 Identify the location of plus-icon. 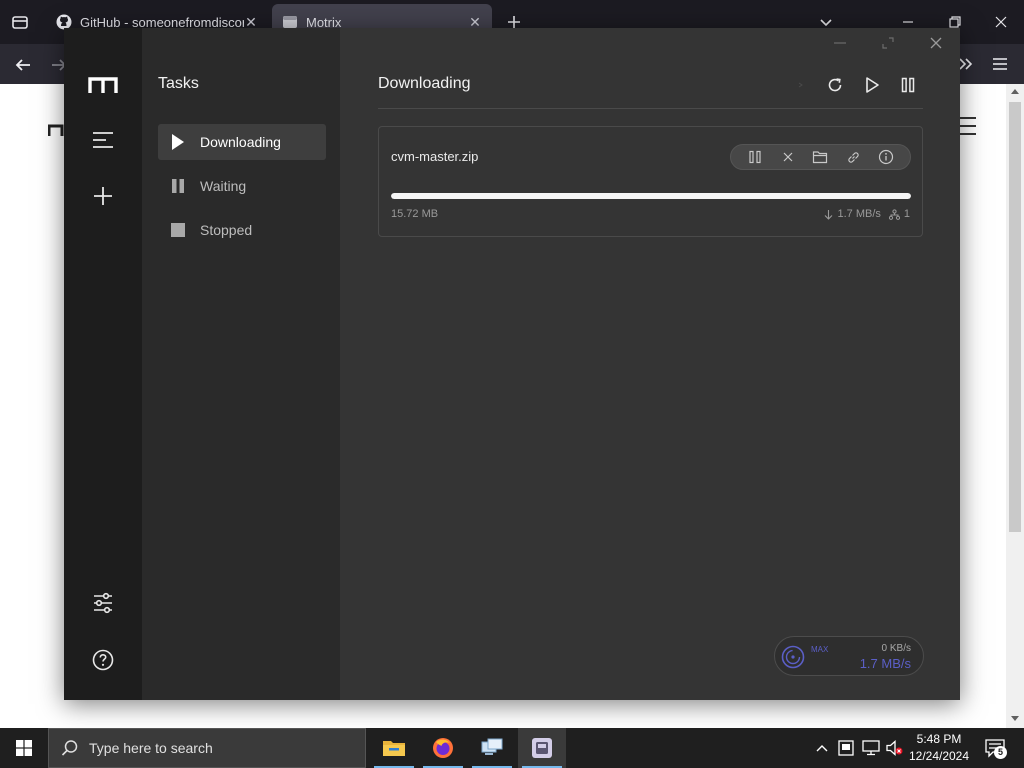
(103, 196).